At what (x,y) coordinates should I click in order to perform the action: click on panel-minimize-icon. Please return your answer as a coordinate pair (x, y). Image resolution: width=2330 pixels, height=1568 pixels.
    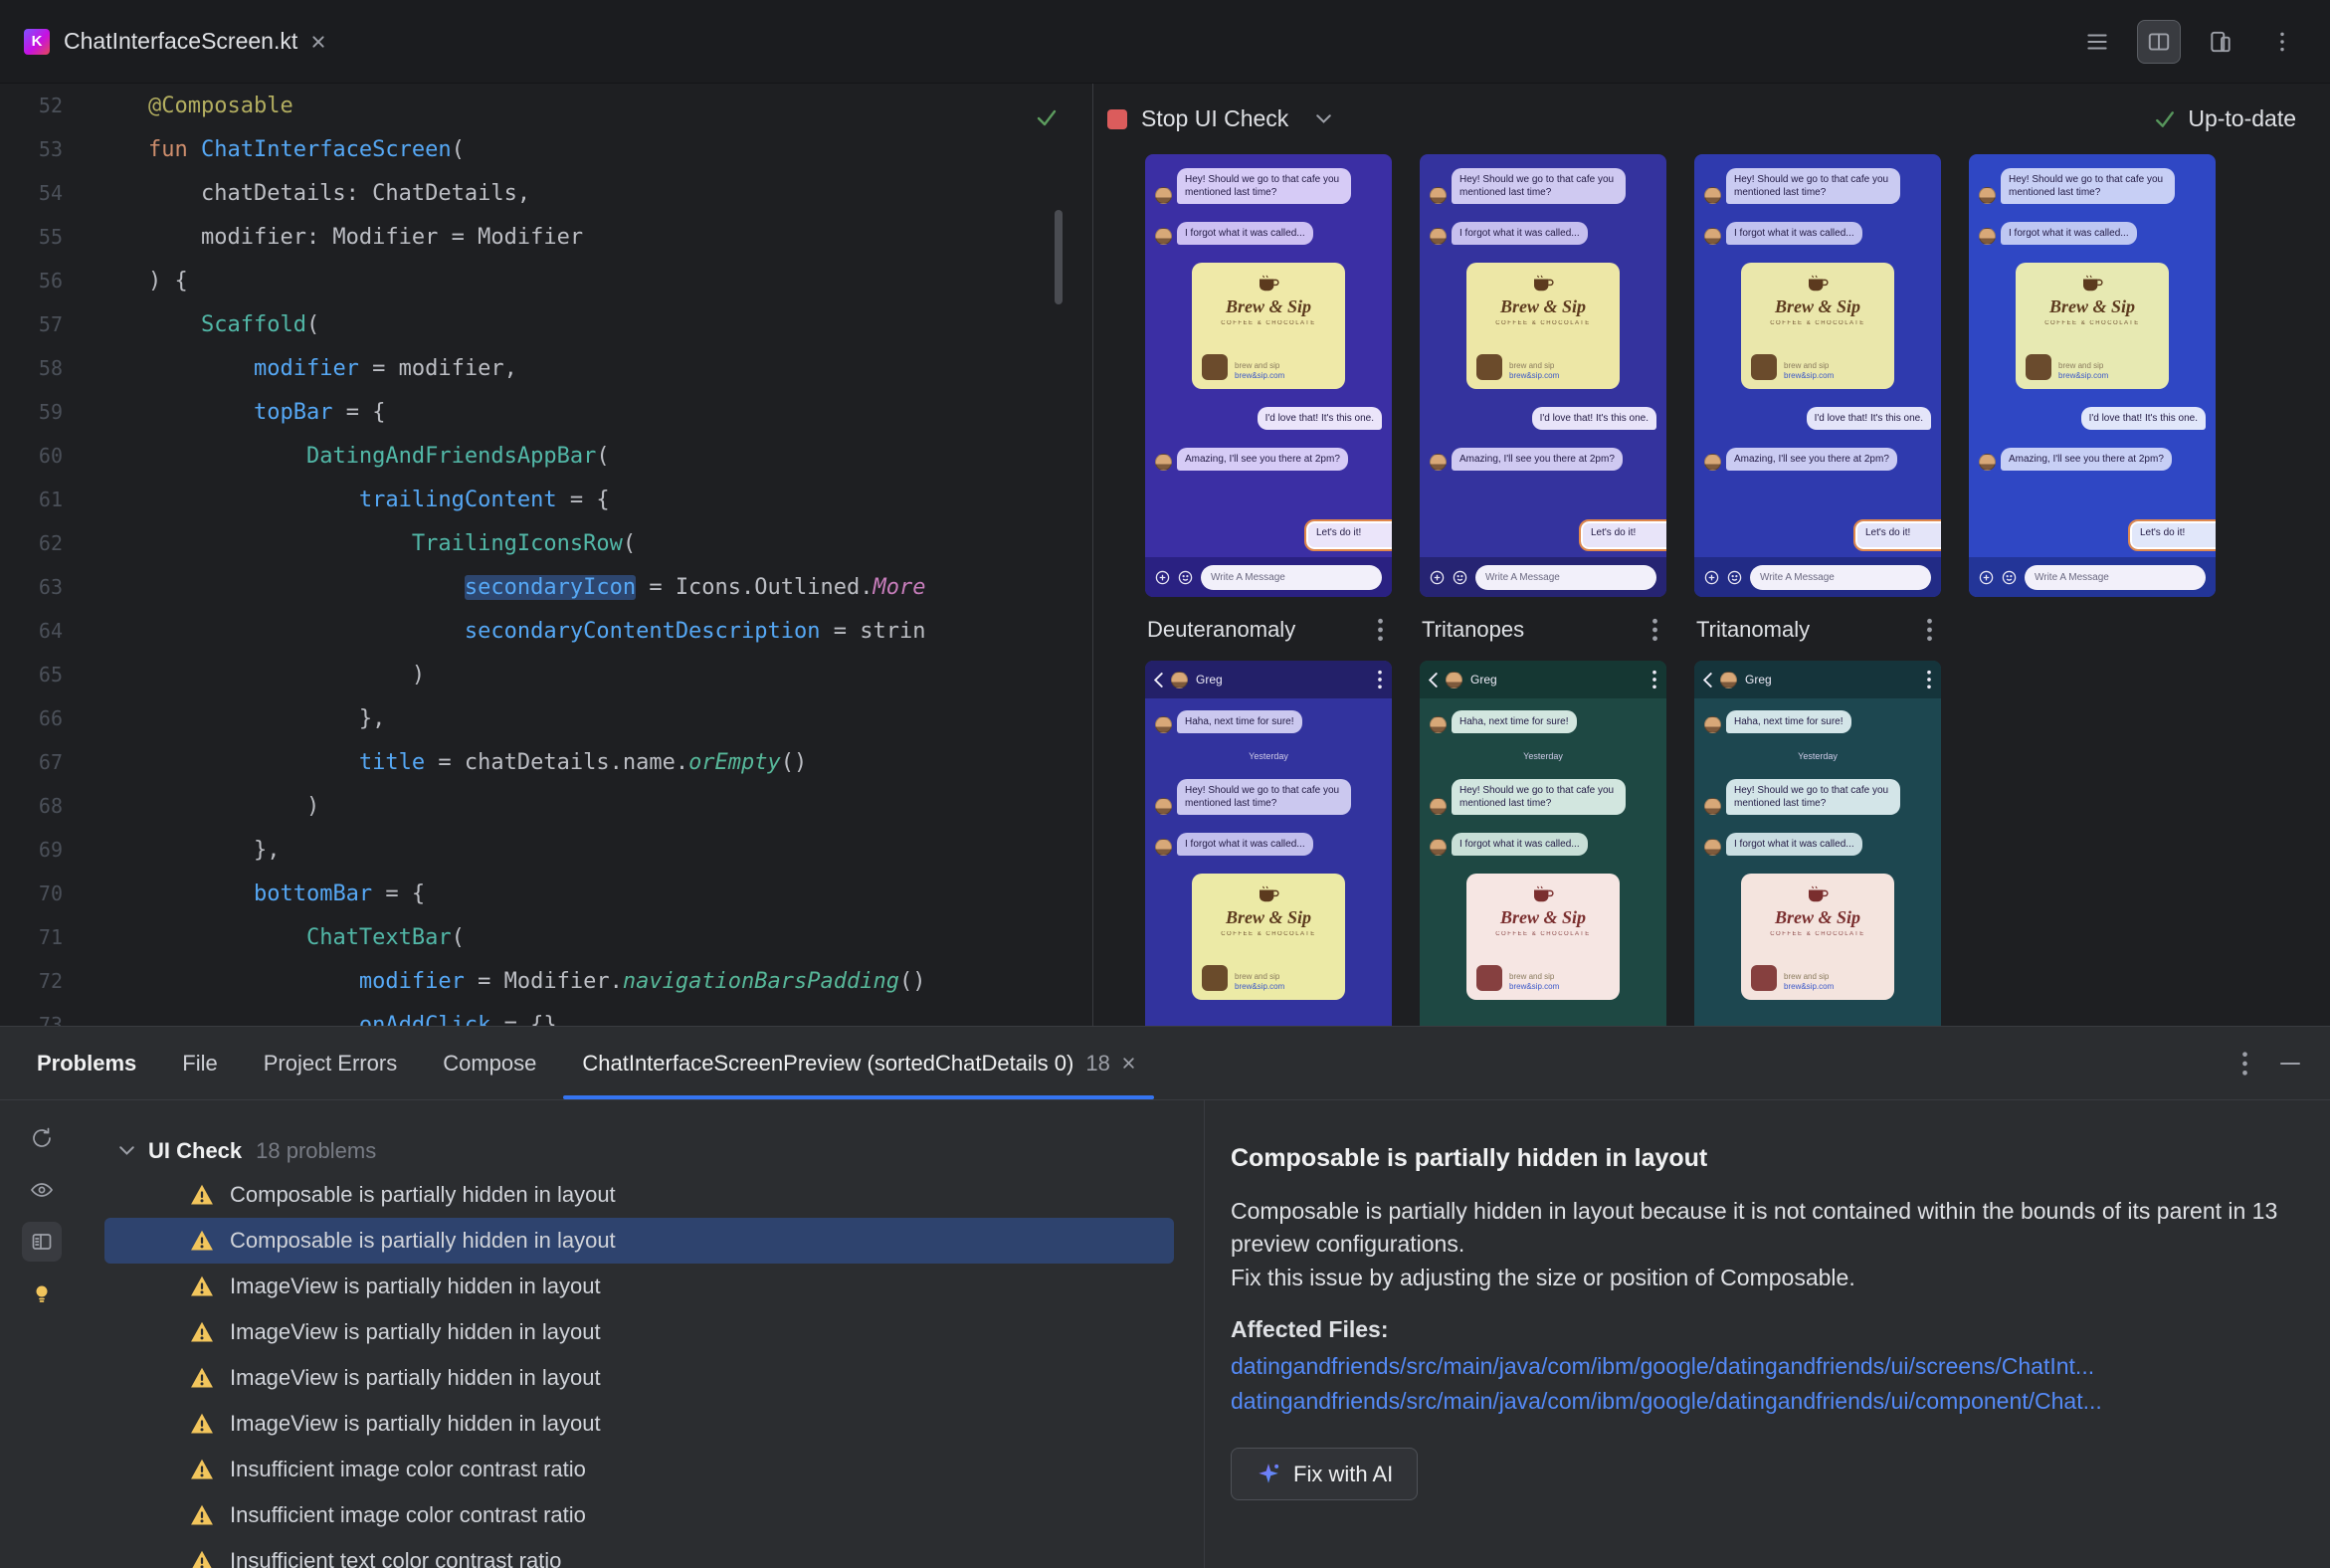
    Looking at the image, I should click on (2290, 1063).